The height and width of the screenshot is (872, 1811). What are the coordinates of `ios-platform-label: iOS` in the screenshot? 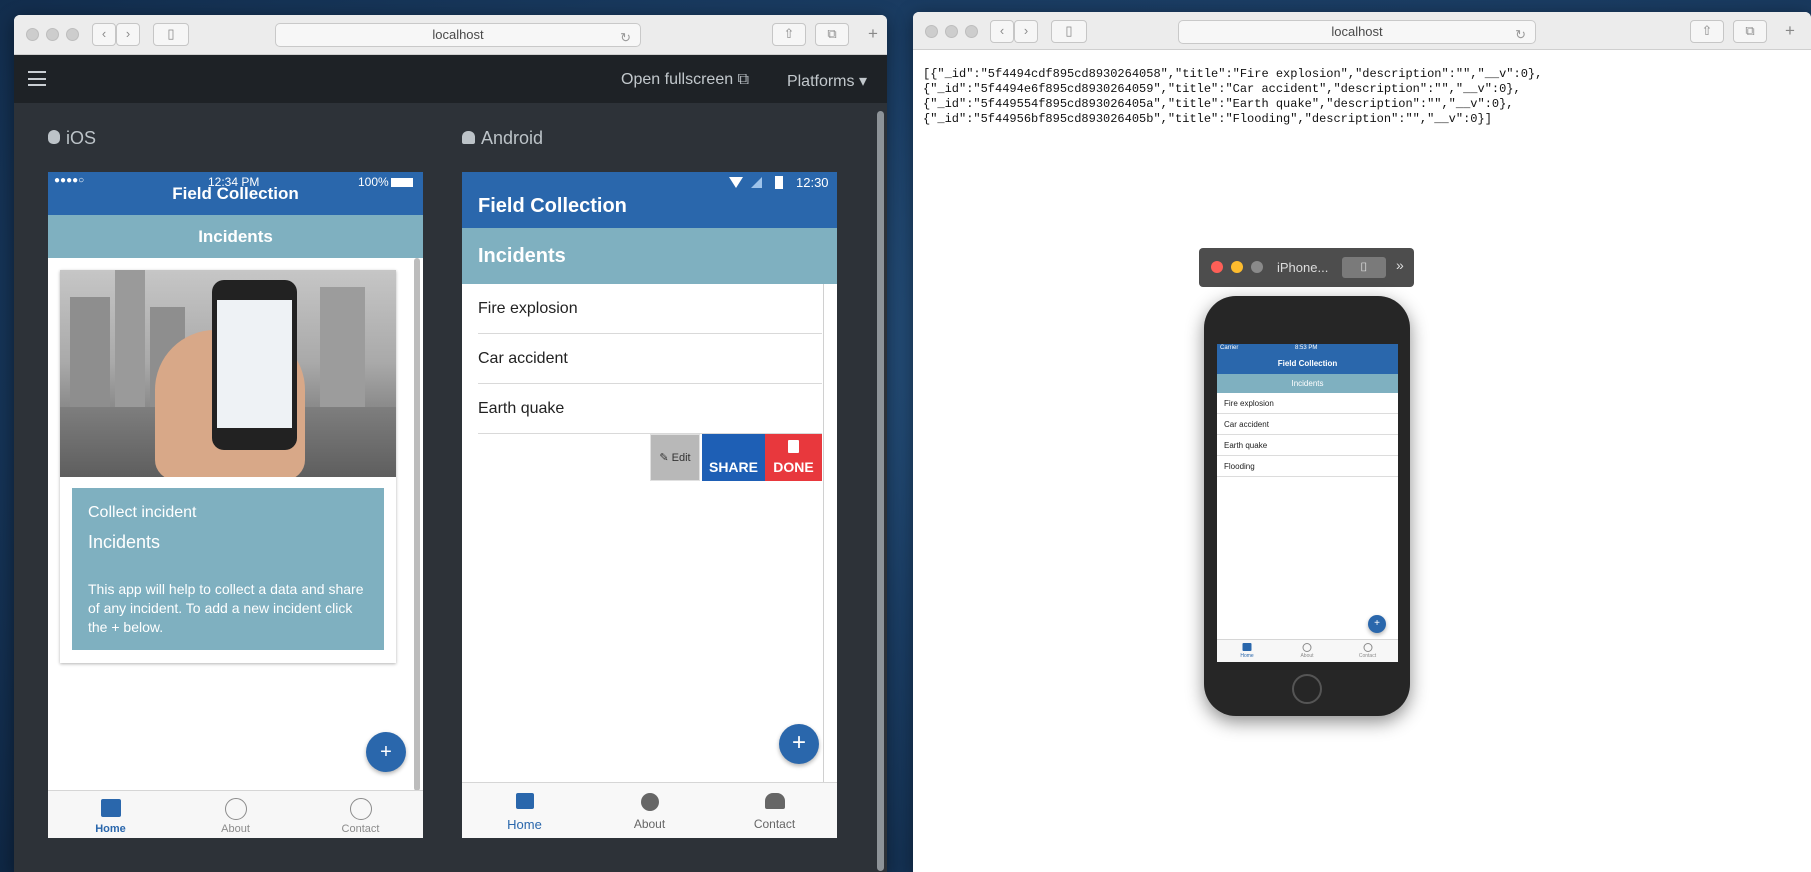 It's located at (72, 138).